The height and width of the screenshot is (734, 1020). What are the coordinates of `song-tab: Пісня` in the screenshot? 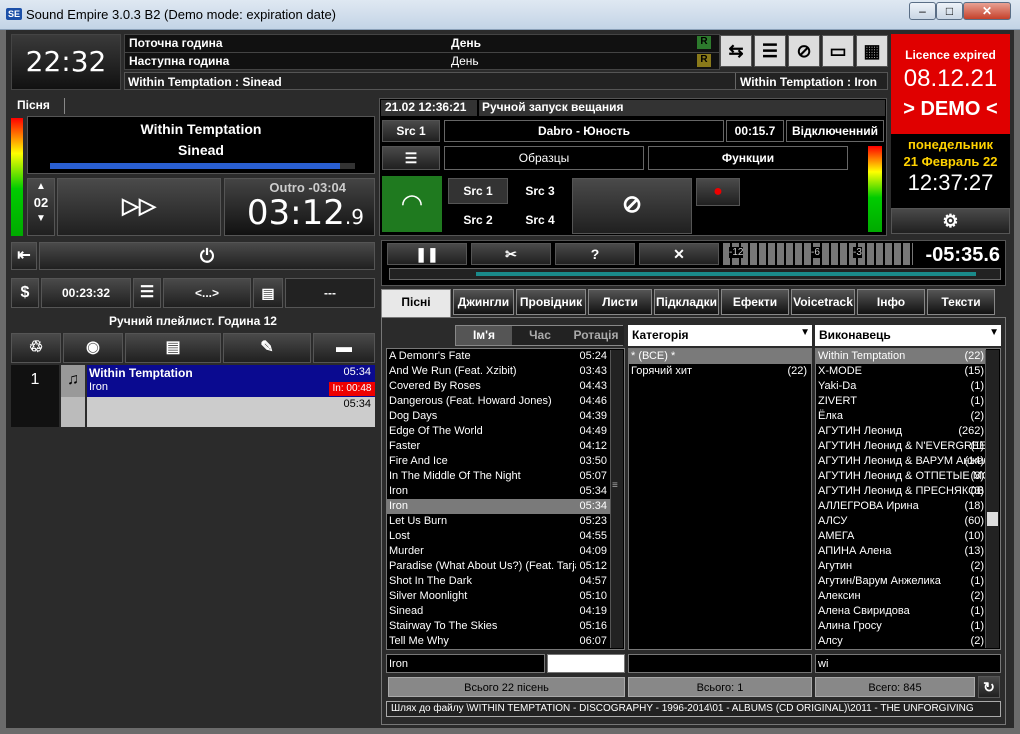 It's located at (38, 106).